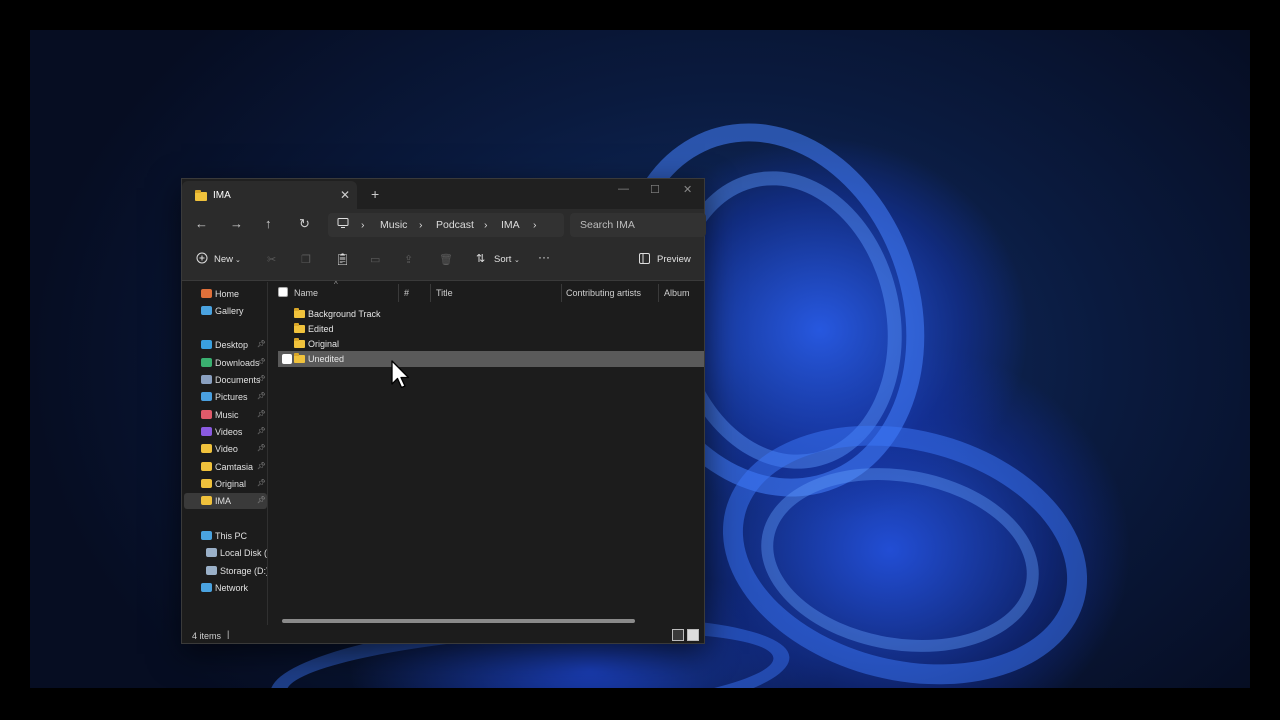  I want to click on close-button: ✕, so click(687, 189).